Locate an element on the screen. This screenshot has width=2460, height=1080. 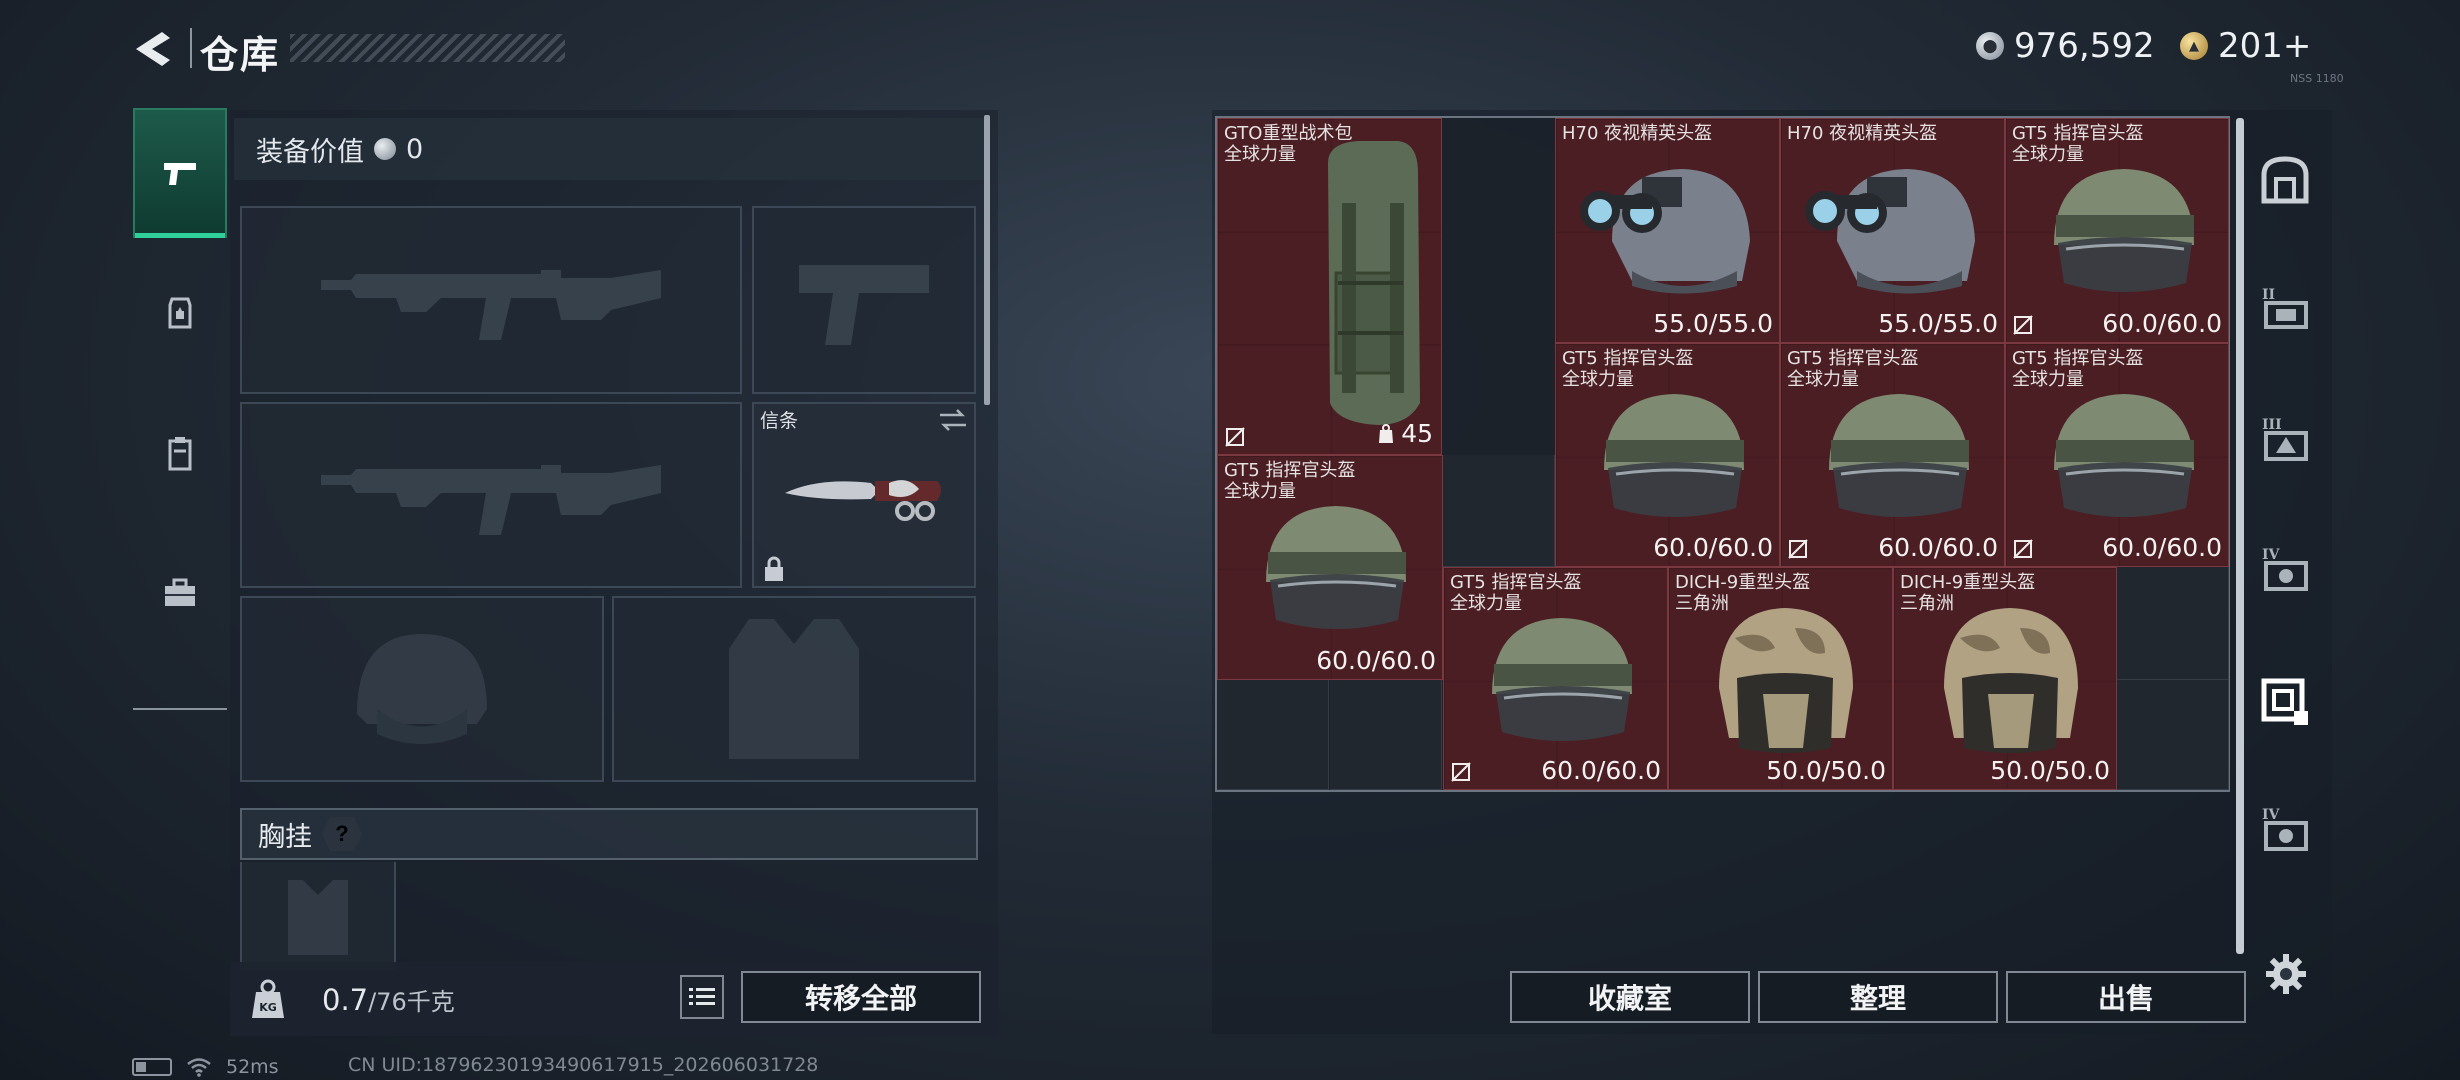
storage-tab-2: II is located at coordinates (2285, 310).